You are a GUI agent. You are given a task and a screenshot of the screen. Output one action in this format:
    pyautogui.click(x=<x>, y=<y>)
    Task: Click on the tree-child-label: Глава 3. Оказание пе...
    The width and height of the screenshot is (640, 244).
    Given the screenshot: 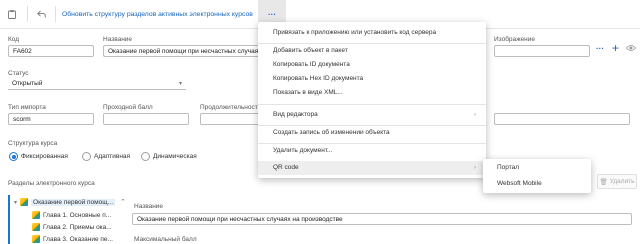 What is the action you would take?
    pyautogui.click(x=78, y=239)
    